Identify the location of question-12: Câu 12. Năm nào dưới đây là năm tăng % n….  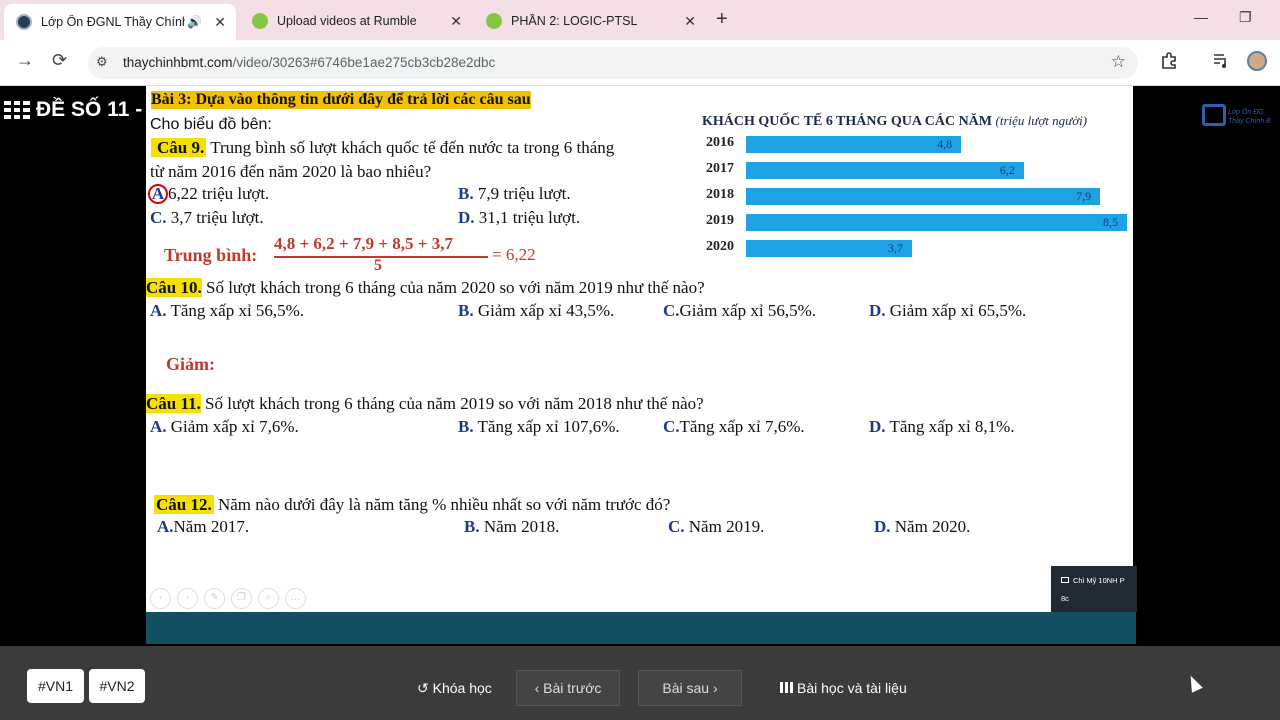
(412, 505).